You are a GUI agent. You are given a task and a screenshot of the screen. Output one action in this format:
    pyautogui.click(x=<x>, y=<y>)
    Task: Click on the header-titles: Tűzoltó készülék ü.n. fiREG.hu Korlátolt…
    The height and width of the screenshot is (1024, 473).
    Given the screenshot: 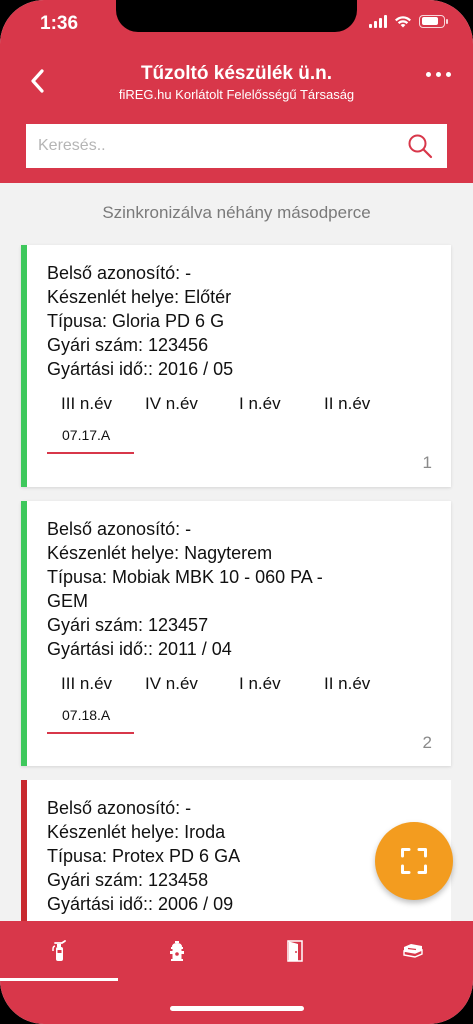 What is the action you would take?
    pyautogui.click(x=236, y=83)
    